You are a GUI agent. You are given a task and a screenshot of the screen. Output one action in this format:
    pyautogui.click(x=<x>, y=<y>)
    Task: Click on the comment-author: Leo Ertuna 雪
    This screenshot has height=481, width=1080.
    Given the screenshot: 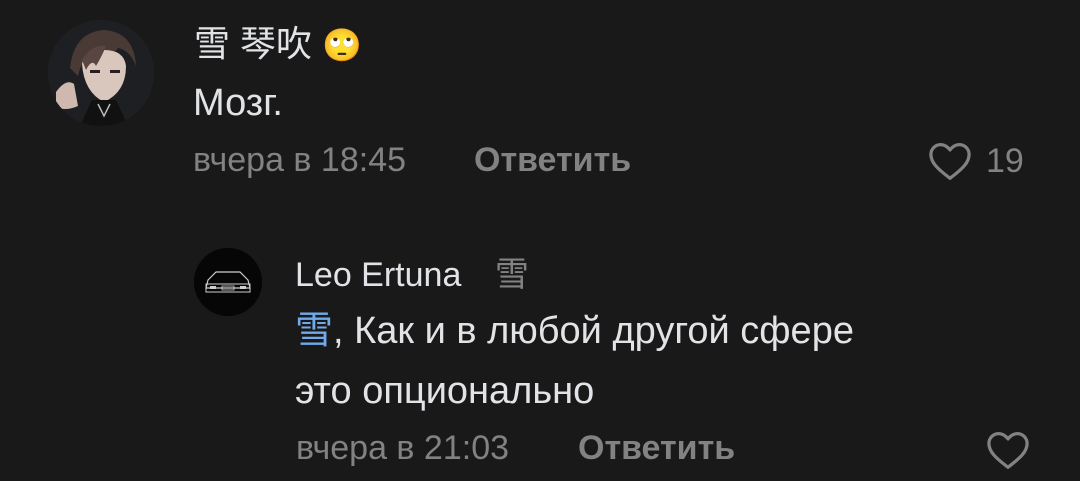 What is the action you would take?
    pyautogui.click(x=412, y=275)
    